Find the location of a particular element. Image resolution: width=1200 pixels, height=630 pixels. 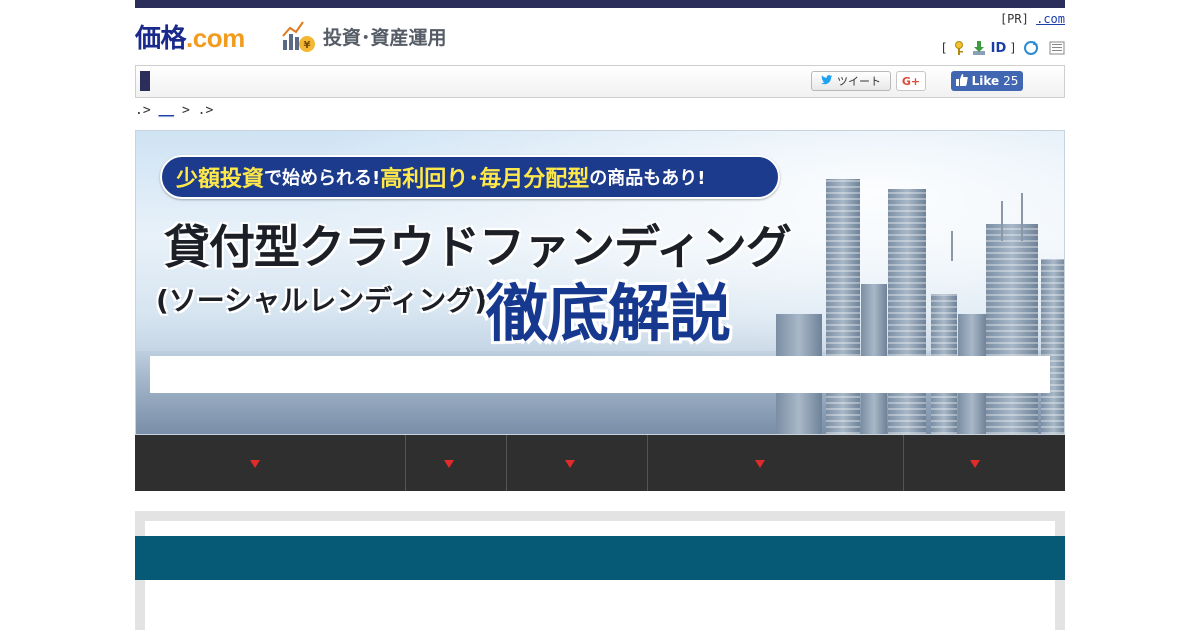

breadcrumb: .> __ > .> is located at coordinates (174, 110).